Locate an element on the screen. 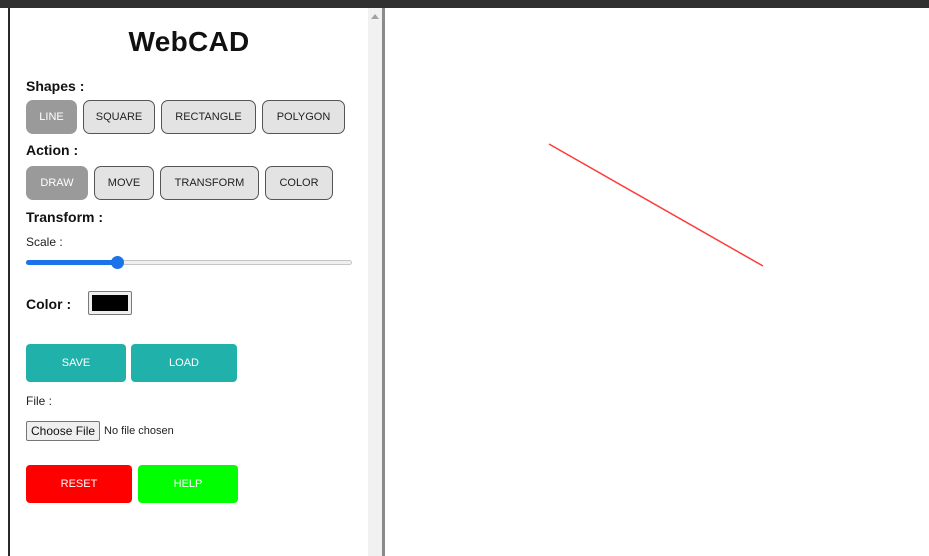 The width and height of the screenshot is (929, 556). shape-line-button: LINE is located at coordinates (51, 117).